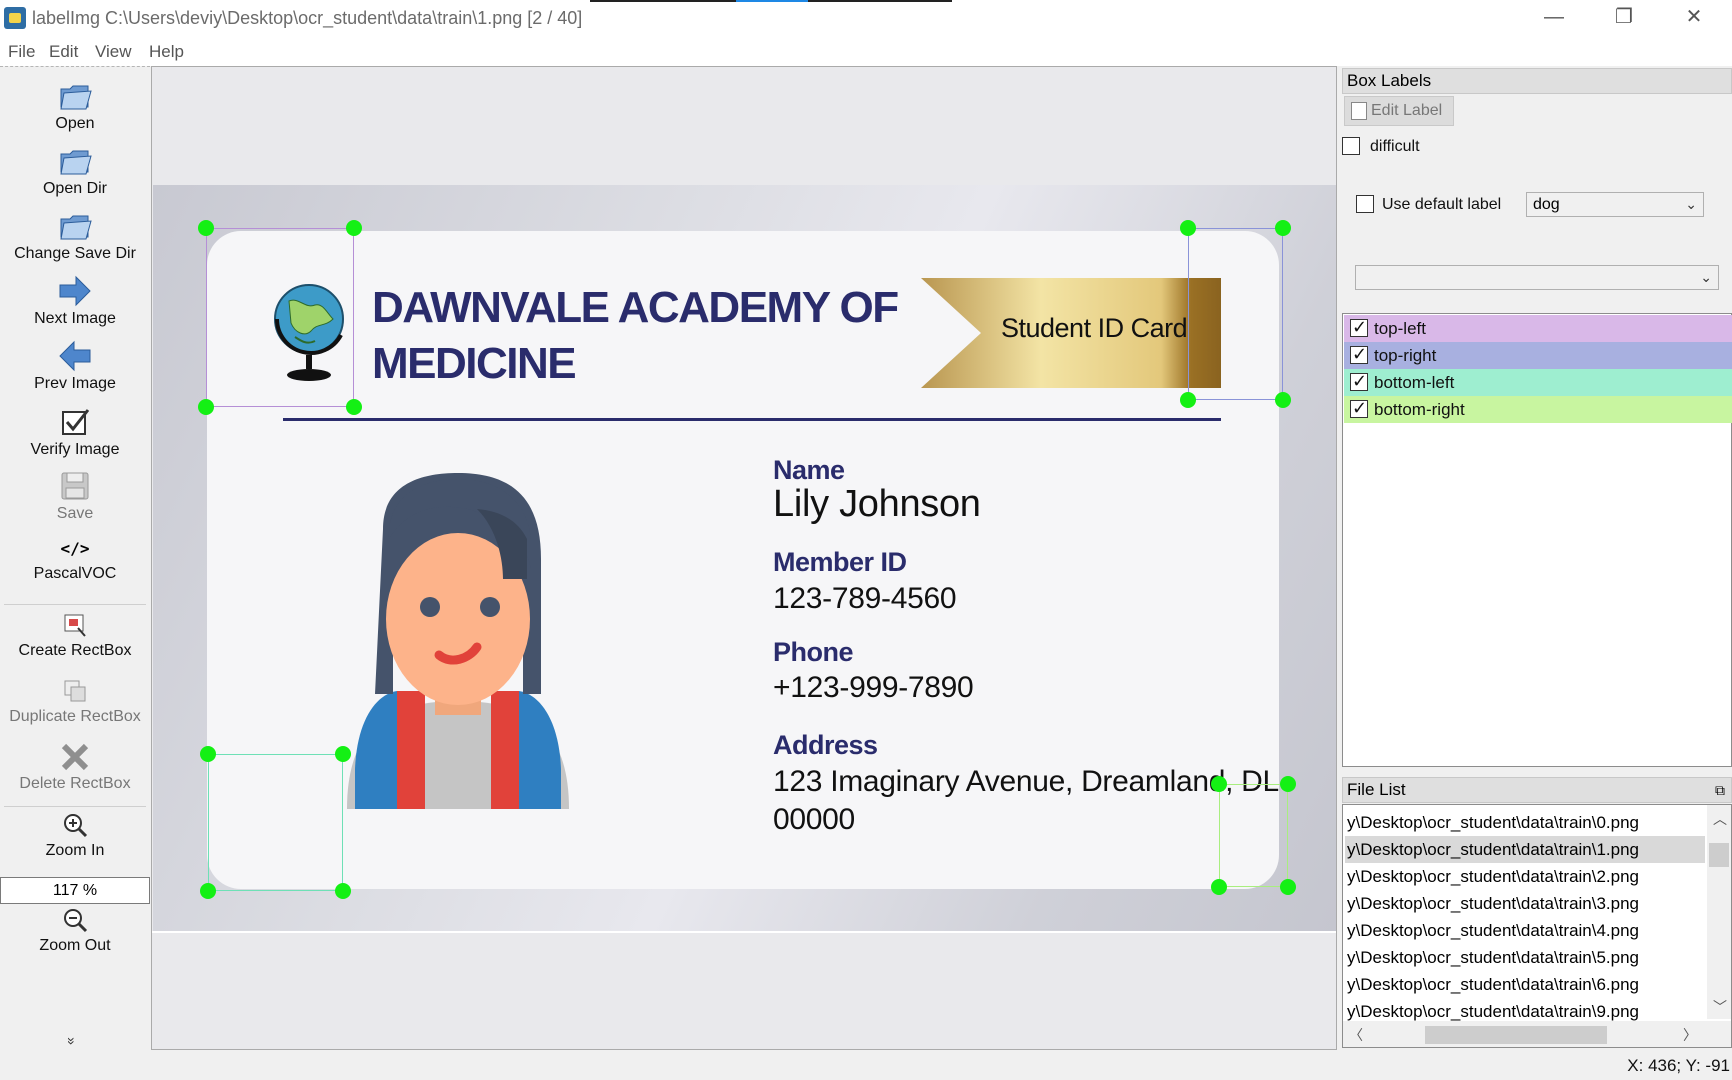 The height and width of the screenshot is (1080, 1732). Describe the element at coordinates (458, 641) in the screenshot. I see `student-portrait` at that location.